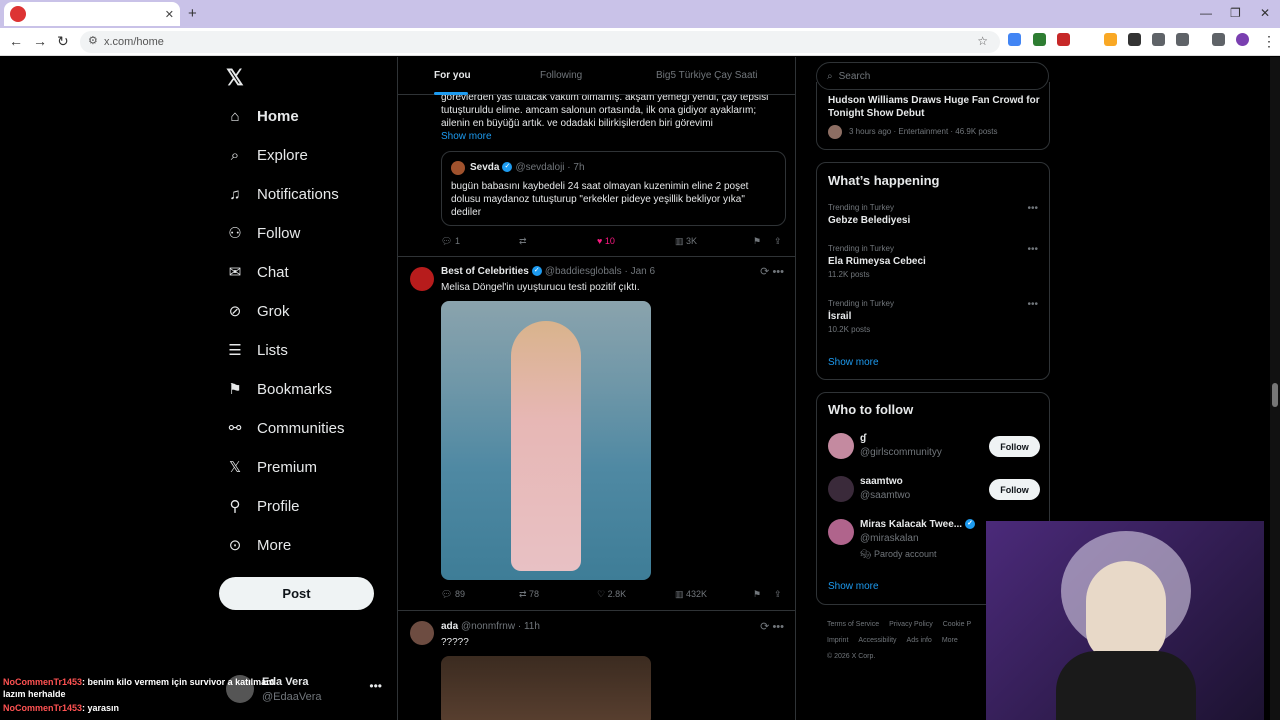 The width and height of the screenshot is (1280, 720). Describe the element at coordinates (540, 42) in the screenshot. I see `address-bar: ⚙ x.com/home ☆` at that location.